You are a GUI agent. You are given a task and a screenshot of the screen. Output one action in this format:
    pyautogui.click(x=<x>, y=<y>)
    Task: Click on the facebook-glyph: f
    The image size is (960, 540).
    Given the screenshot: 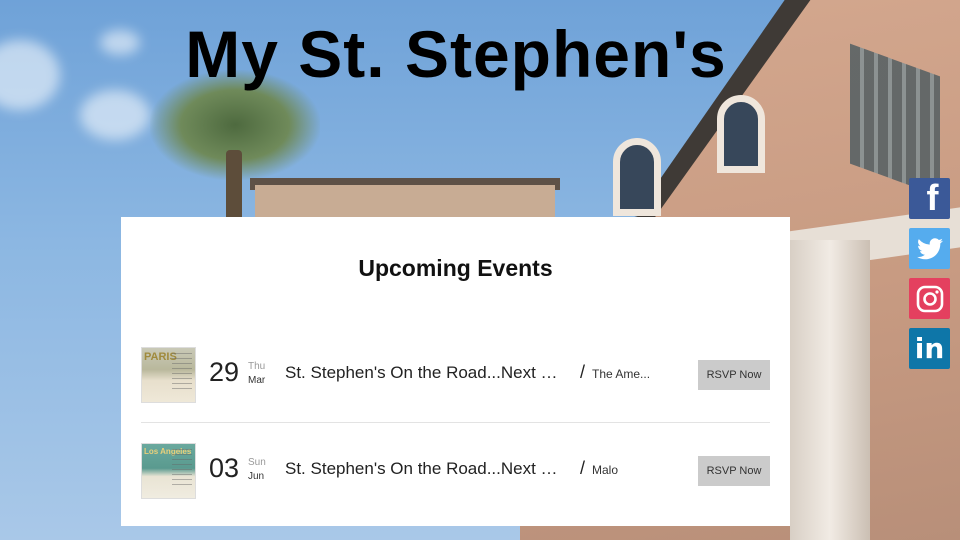 What is the action you would take?
    pyautogui.click(x=932, y=197)
    